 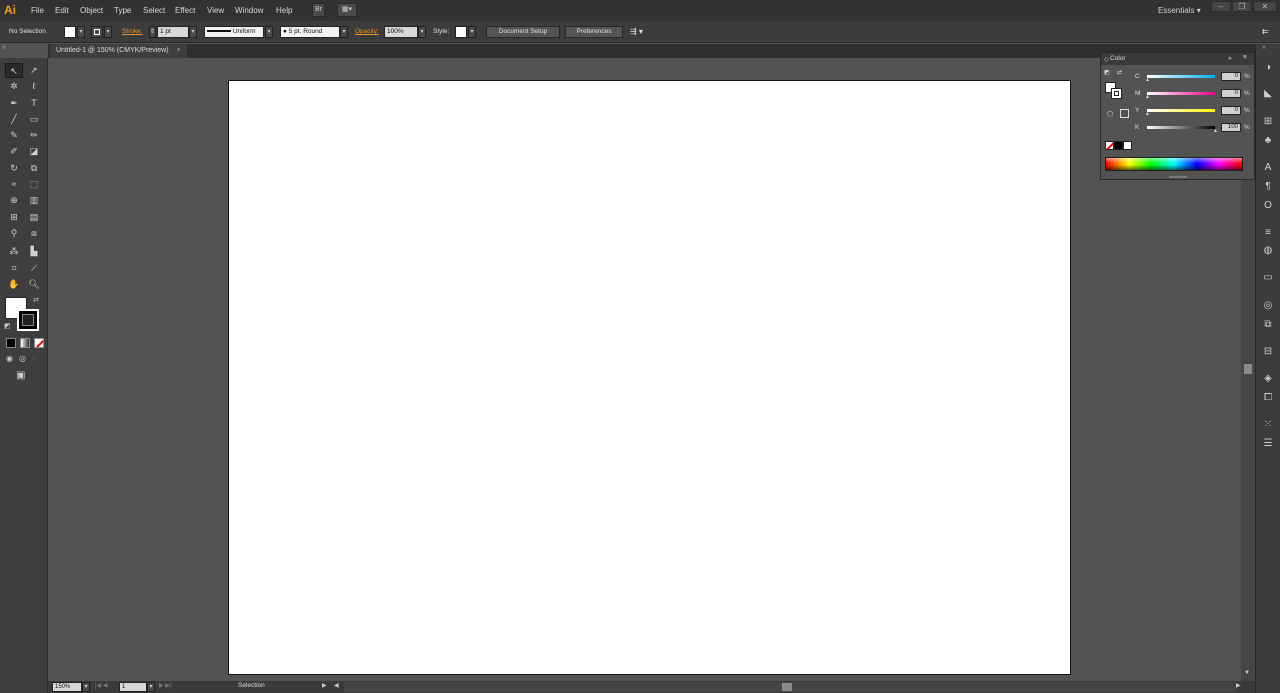 I want to click on gradient-icon: ▤, so click(x=34, y=217).